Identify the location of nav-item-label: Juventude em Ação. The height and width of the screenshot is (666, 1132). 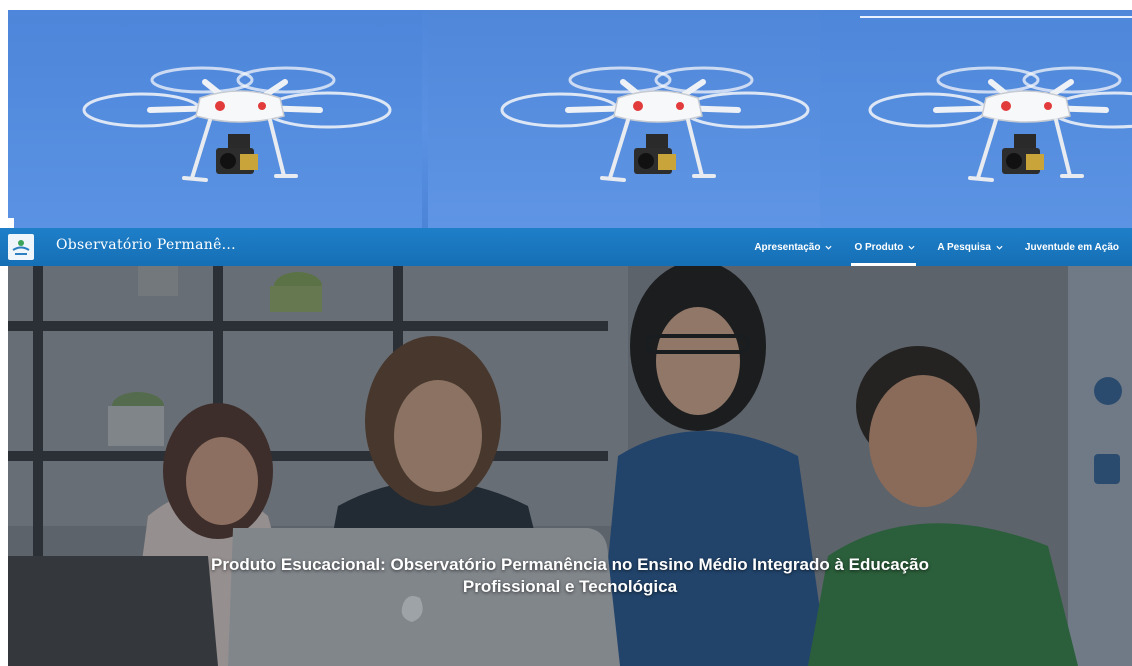
(1071, 247).